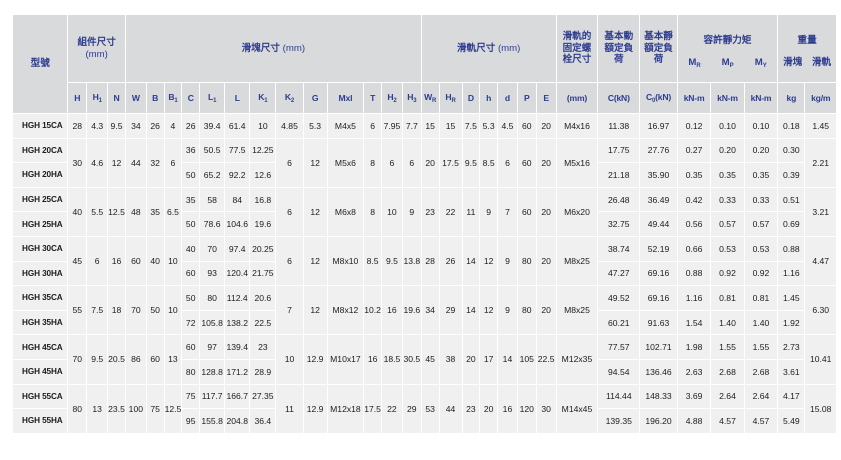 This screenshot has width=841, height=460. I want to click on cell-d: 4.5, so click(507, 126).